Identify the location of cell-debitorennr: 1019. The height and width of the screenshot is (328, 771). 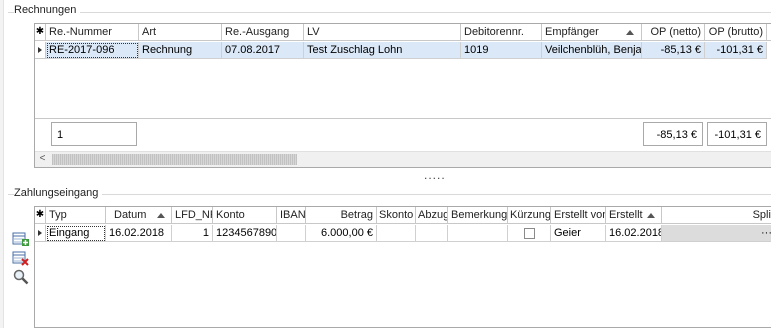
(501, 50).